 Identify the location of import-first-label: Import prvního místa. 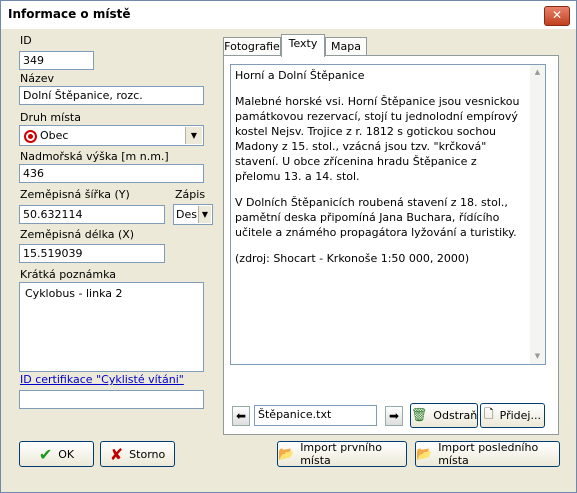
(341, 454).